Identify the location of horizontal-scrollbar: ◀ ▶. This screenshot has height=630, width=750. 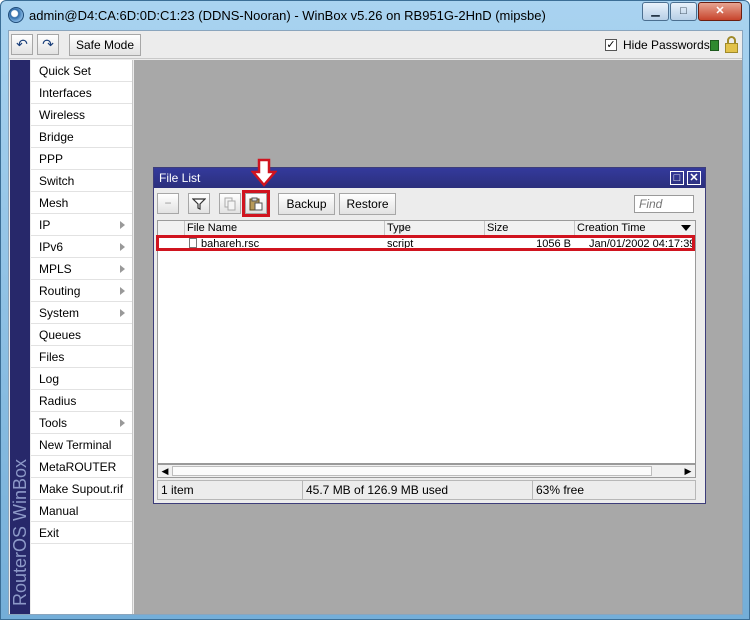
(426, 471).